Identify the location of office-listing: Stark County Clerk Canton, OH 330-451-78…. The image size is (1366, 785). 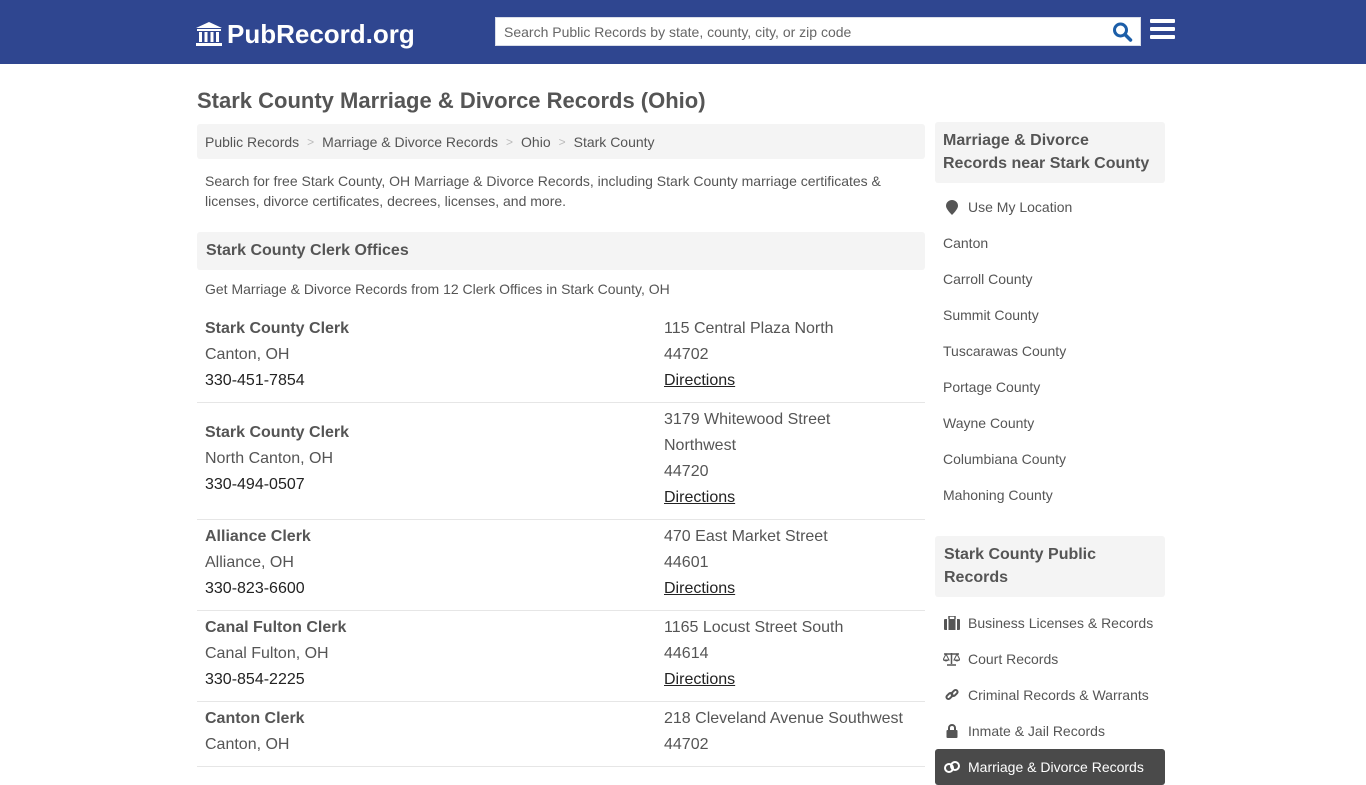
(561, 357).